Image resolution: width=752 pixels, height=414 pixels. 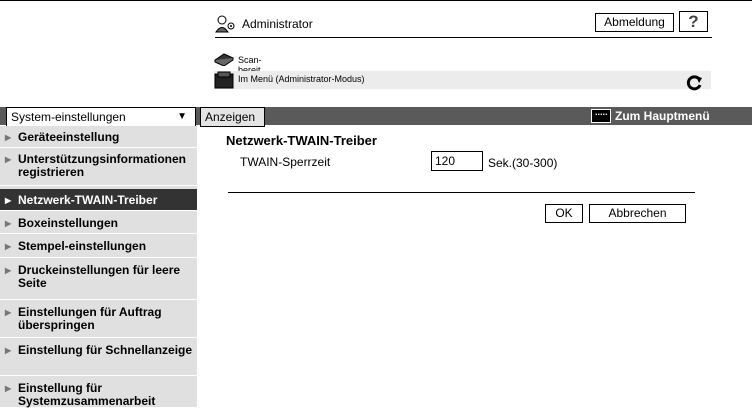 I want to click on sidebar-item-stempel: ▶ Stempel-einstellungen, so click(x=98, y=246).